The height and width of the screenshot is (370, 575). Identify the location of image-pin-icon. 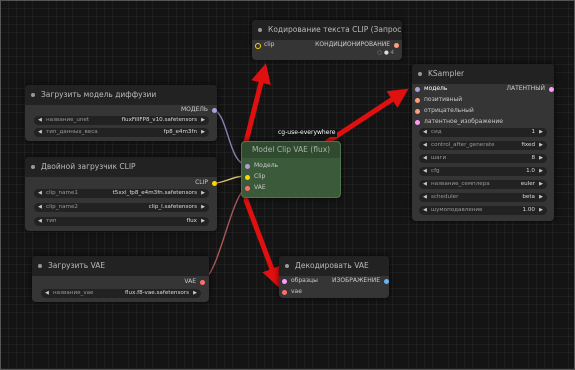
(386, 281).